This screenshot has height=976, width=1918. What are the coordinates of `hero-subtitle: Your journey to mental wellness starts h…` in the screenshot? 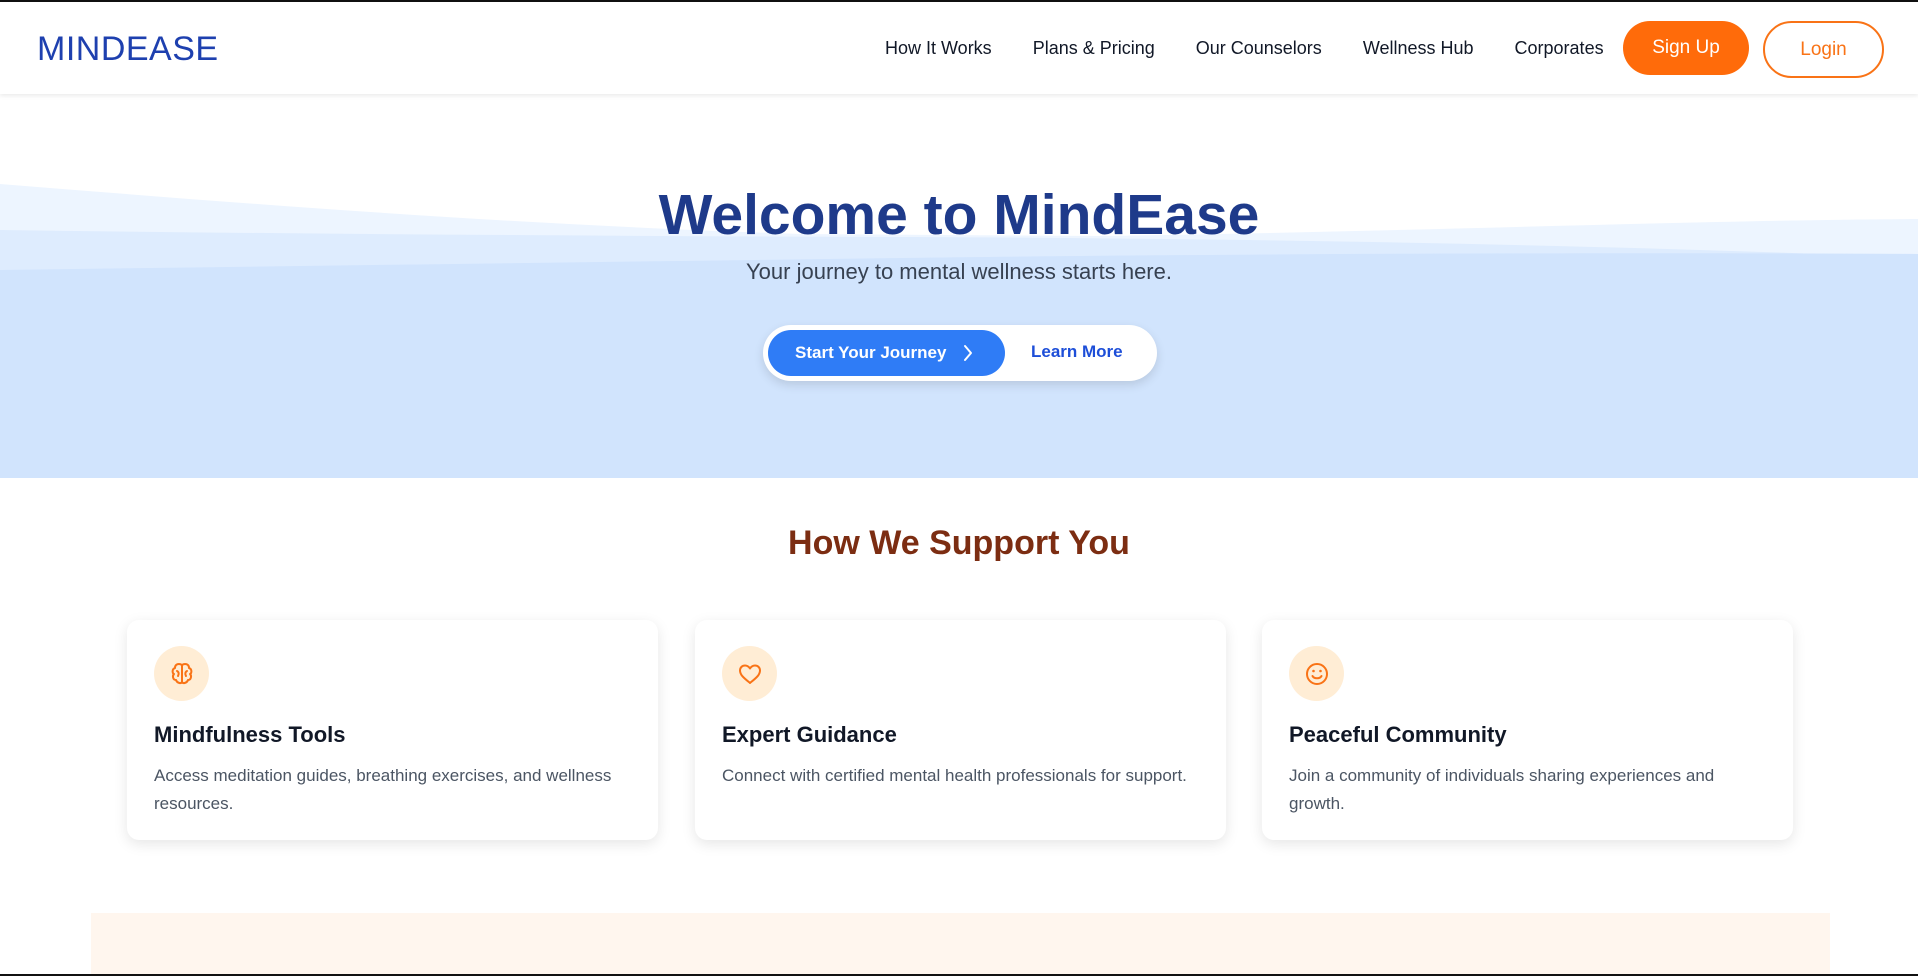 It's located at (959, 271).